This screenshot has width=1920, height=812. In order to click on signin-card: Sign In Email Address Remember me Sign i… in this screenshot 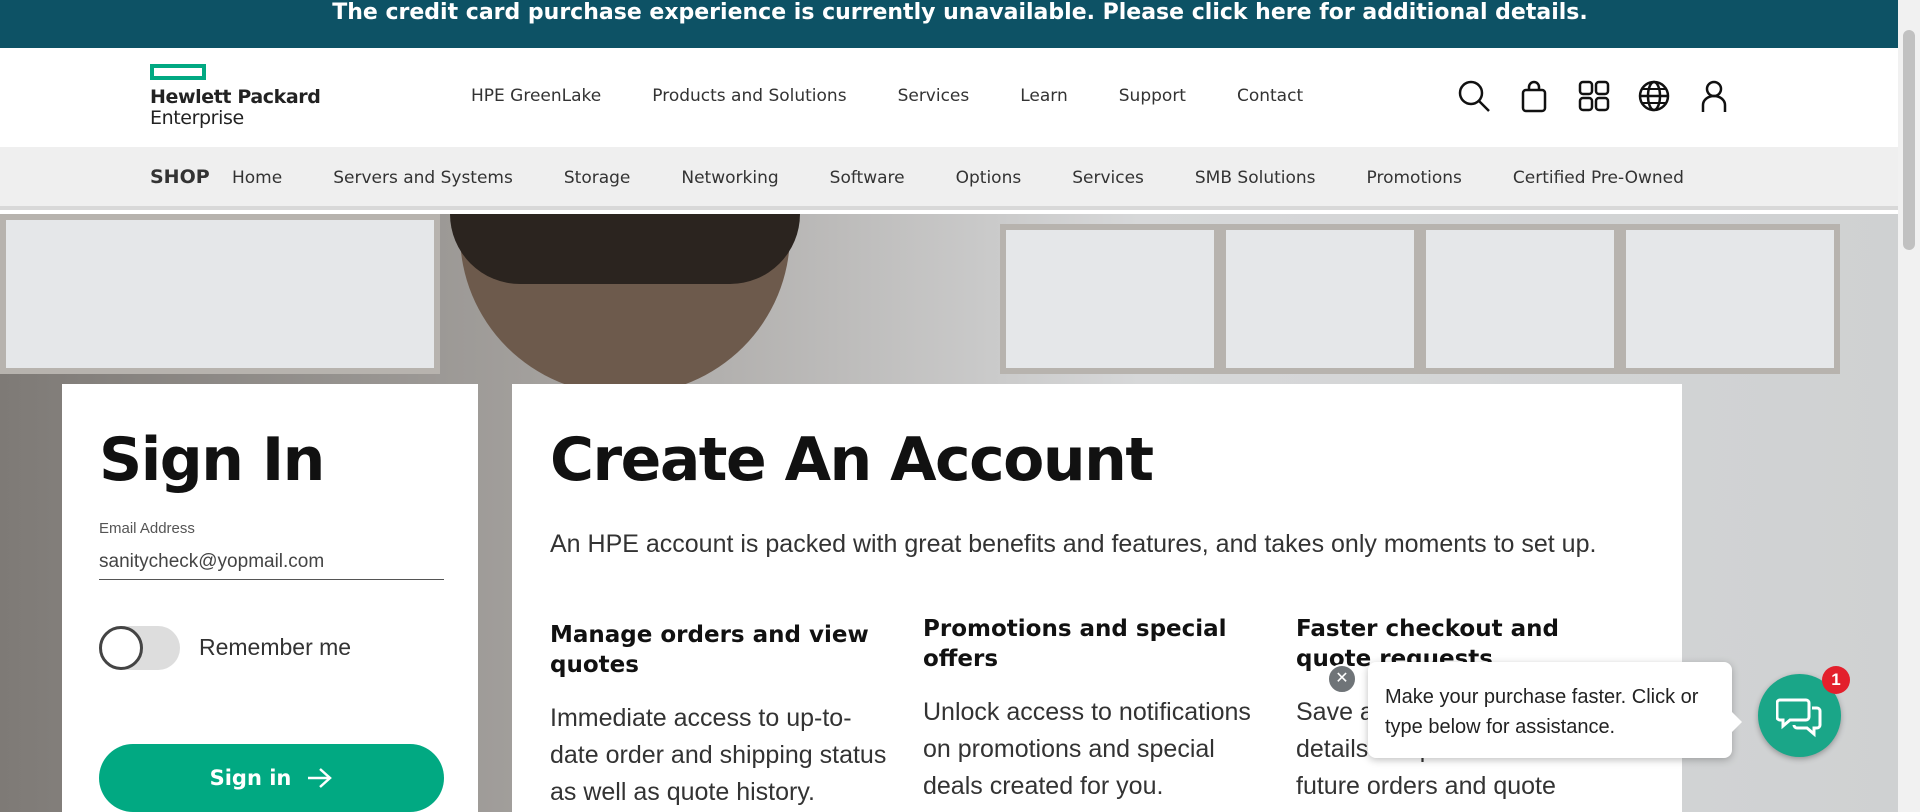, I will do `click(270, 598)`.